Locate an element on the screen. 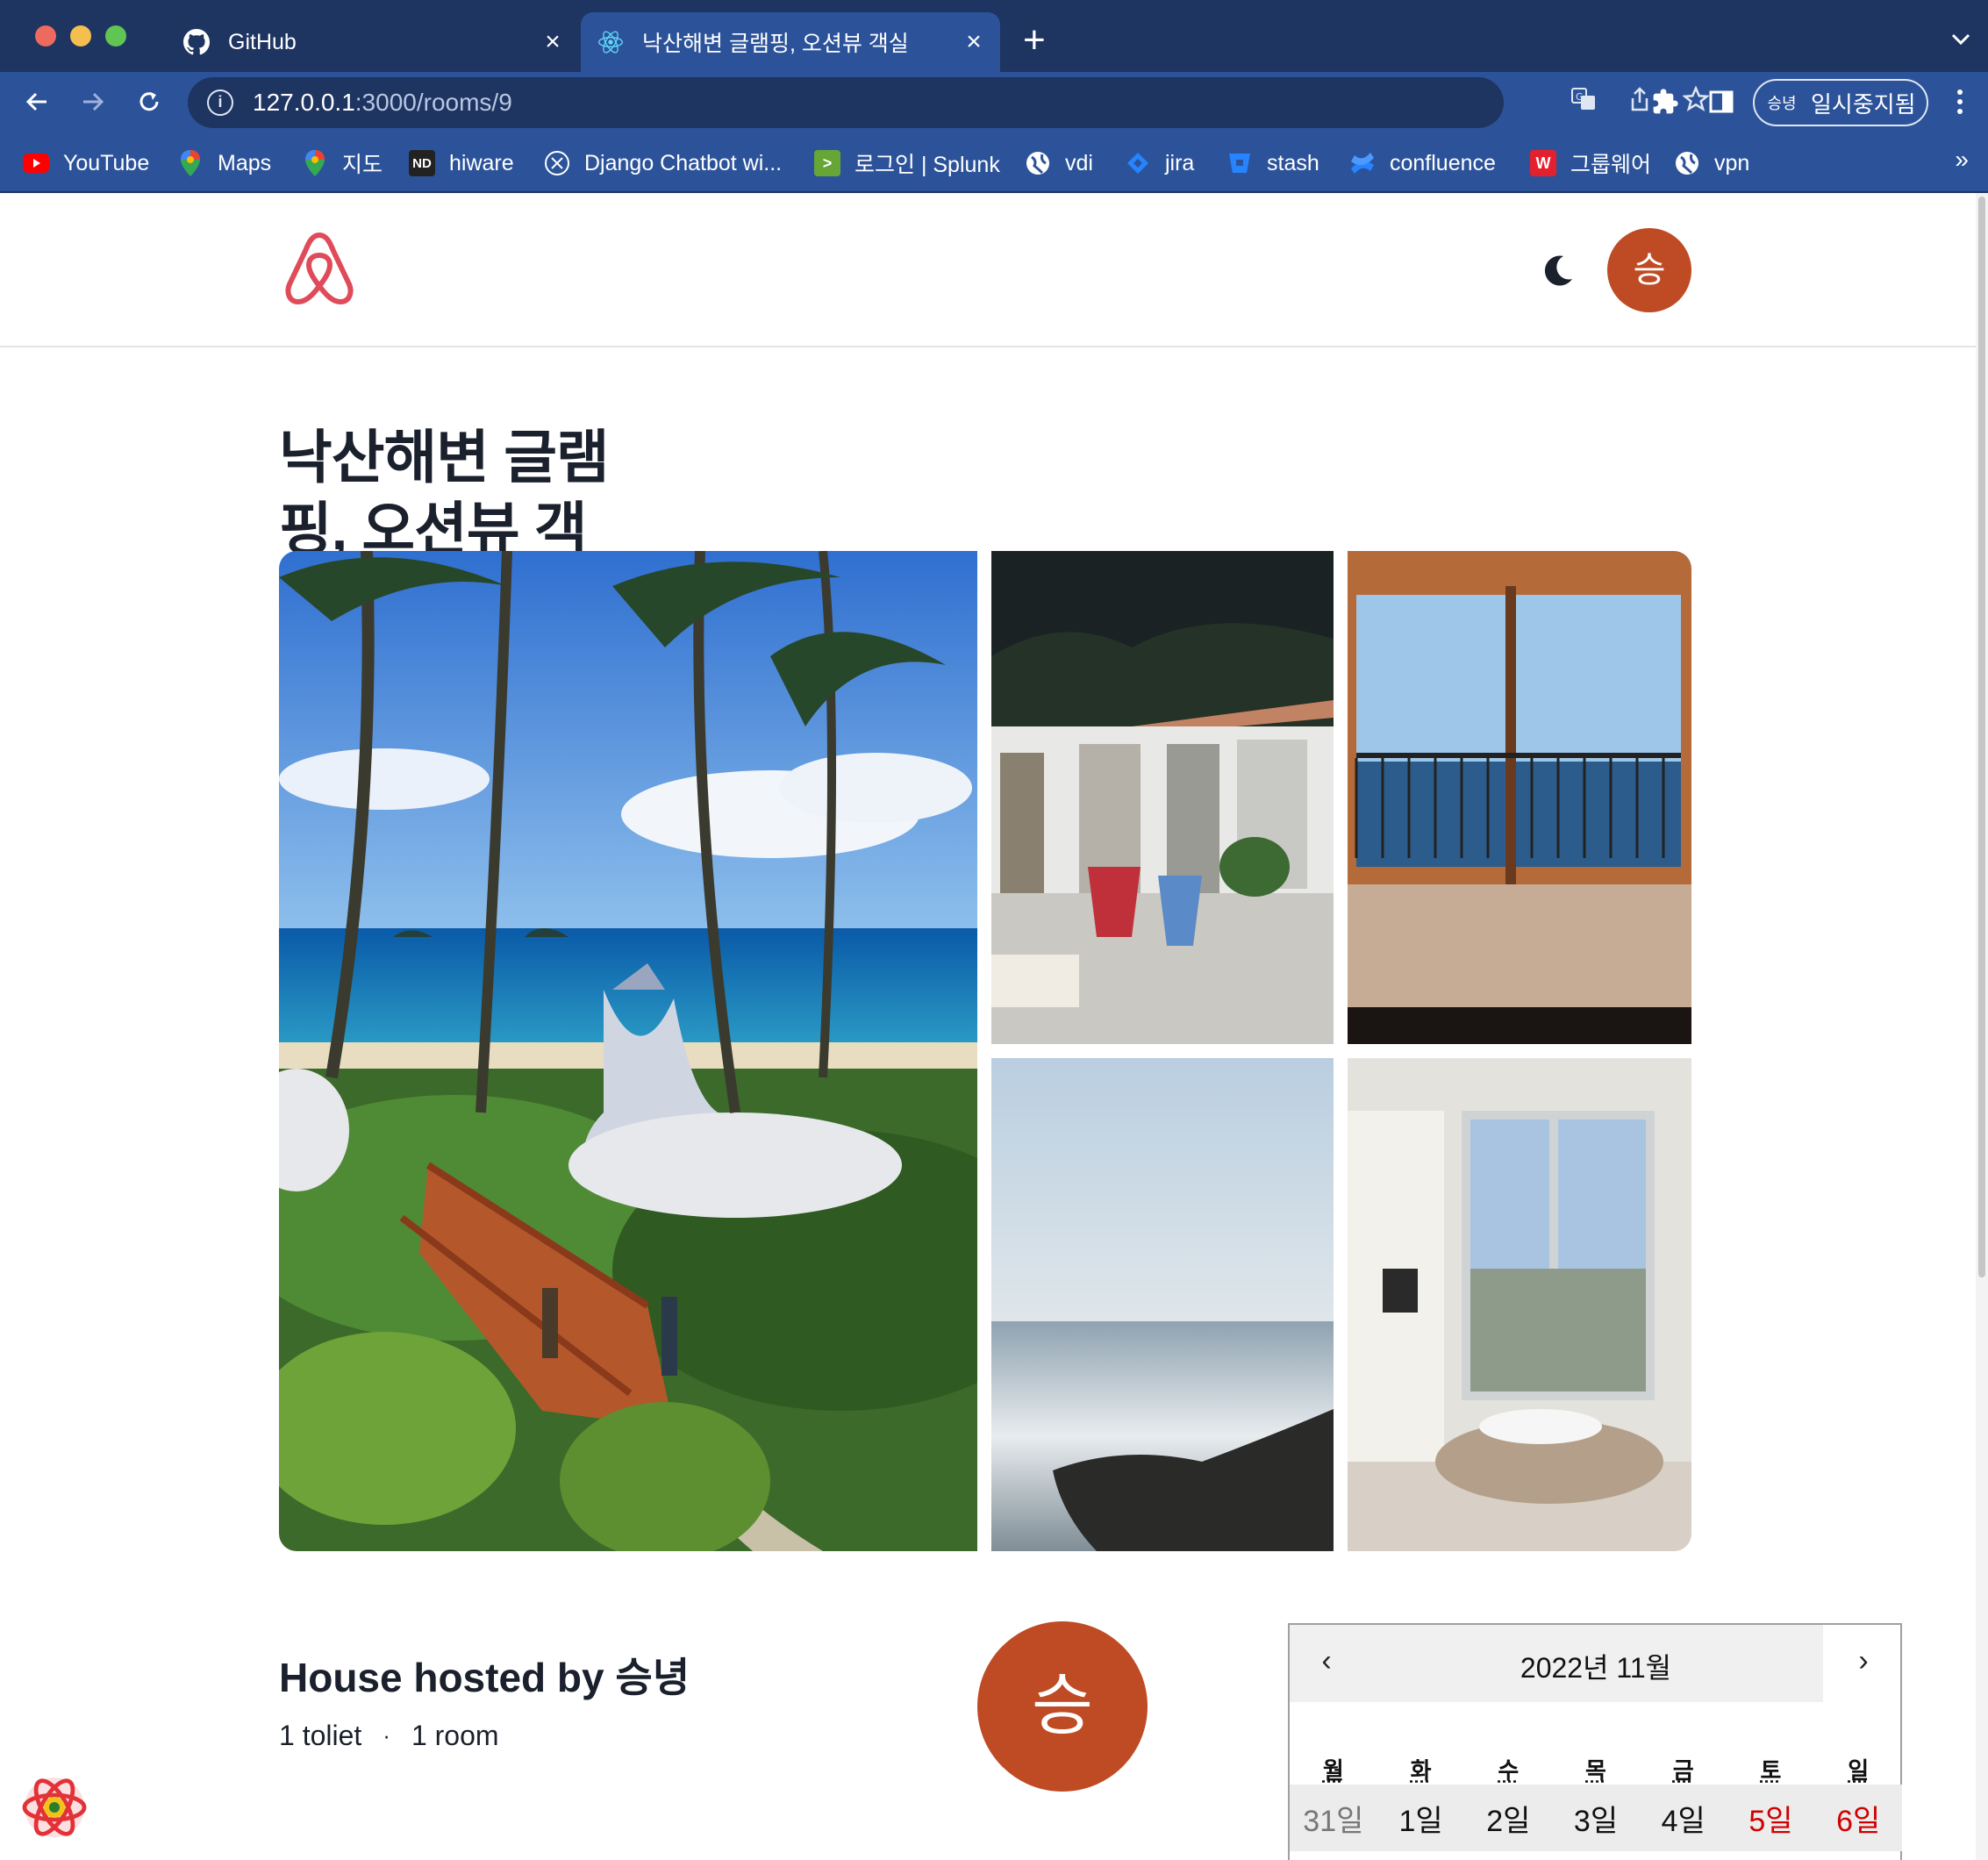  bookmarks-overflow-button: » is located at coordinates (1962, 160).